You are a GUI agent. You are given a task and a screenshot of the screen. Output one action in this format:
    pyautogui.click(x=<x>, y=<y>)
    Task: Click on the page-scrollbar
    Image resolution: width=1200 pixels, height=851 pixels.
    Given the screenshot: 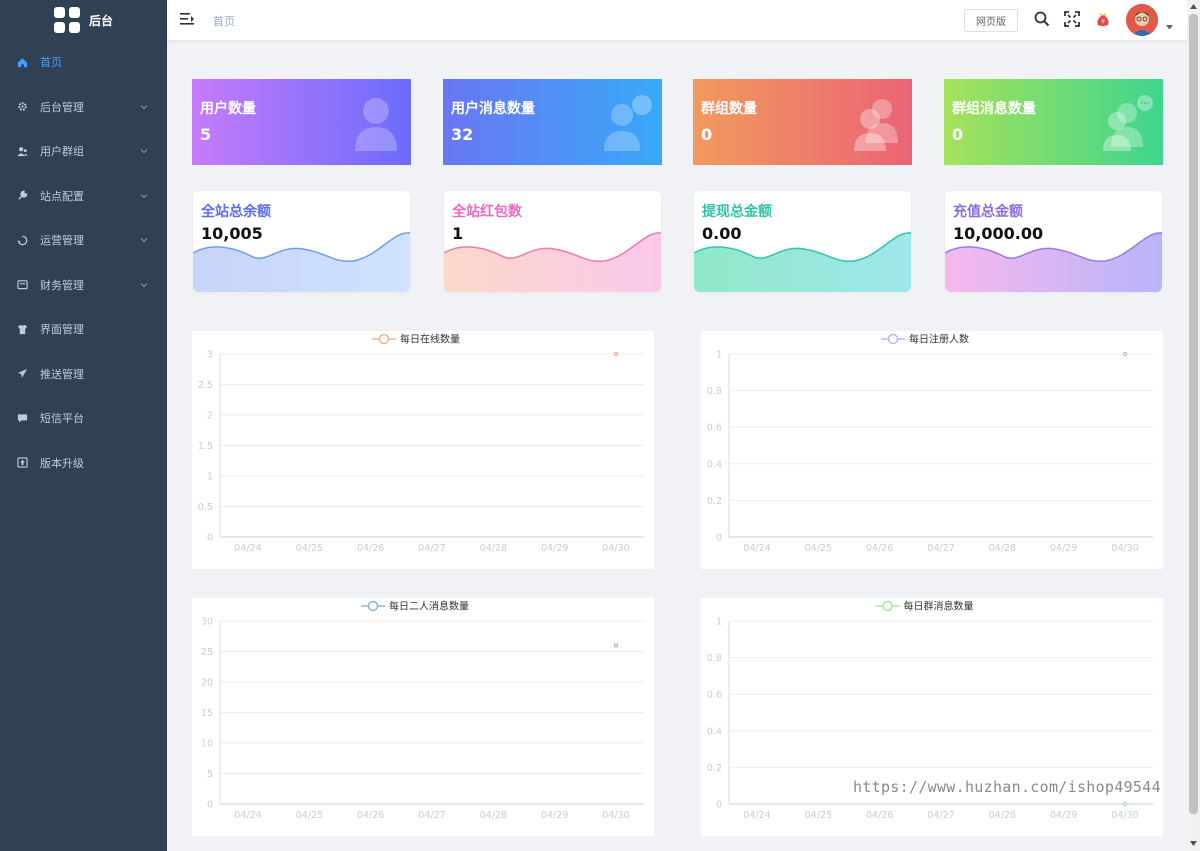 What is the action you would take?
    pyautogui.click(x=1193, y=425)
    